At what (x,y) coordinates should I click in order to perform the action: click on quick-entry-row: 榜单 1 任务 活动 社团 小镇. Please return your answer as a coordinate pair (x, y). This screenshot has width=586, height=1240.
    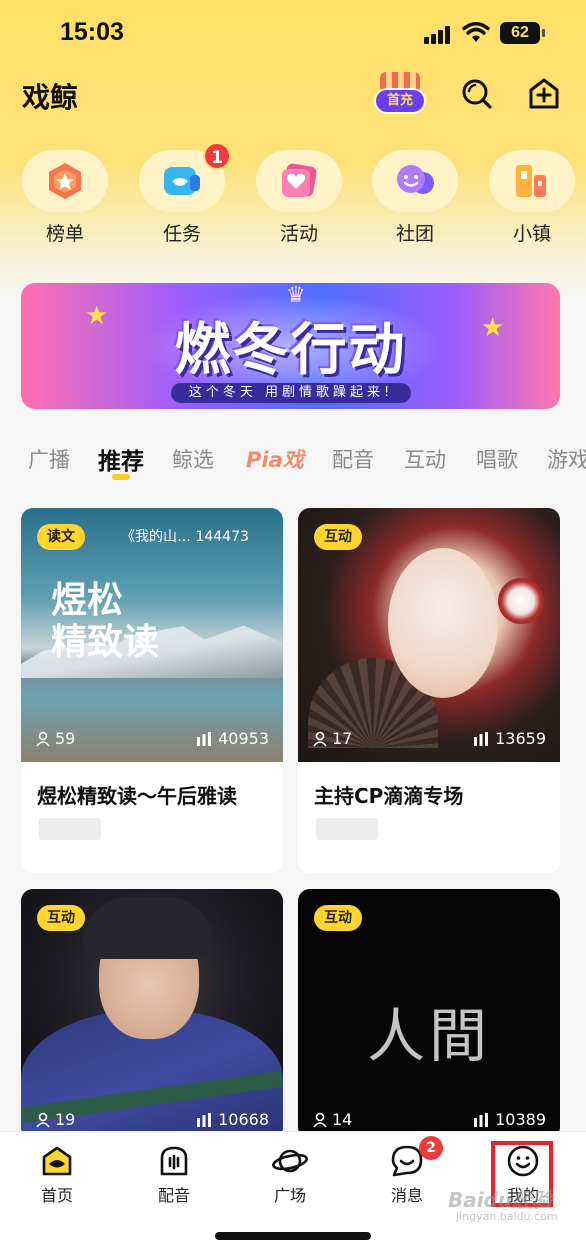
    Looking at the image, I should click on (293, 196).